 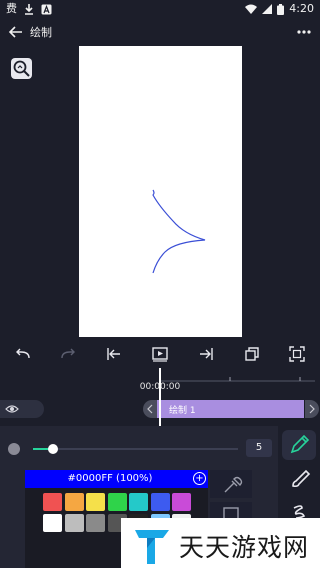 What do you see at coordinates (281, 9) in the screenshot?
I see `battery-icon` at bounding box center [281, 9].